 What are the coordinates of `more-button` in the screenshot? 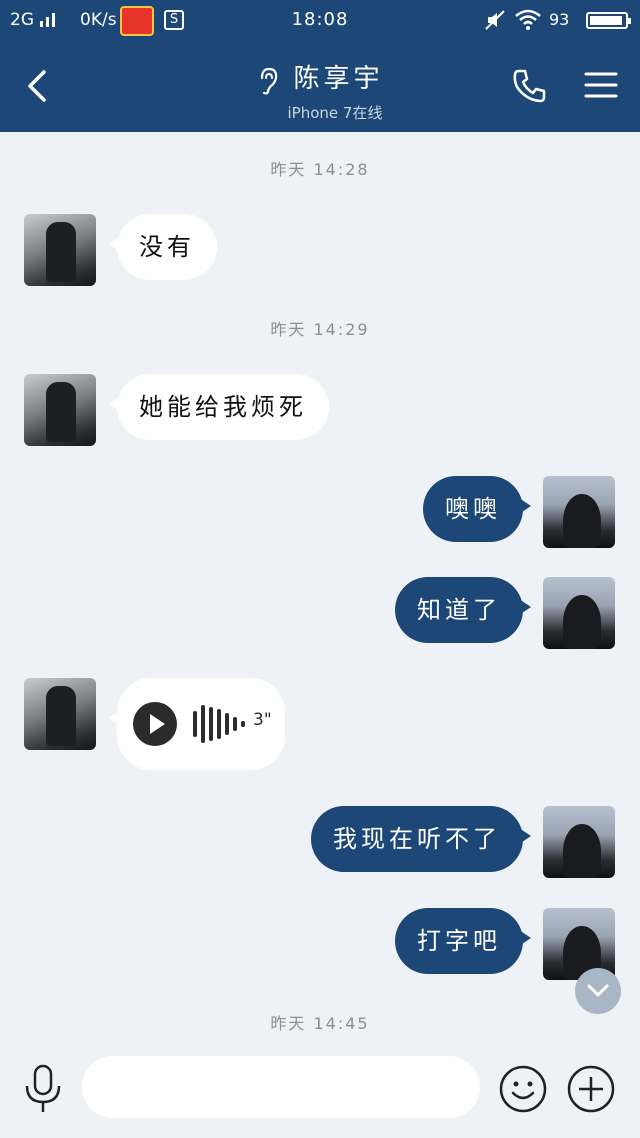 It's located at (591, 1089).